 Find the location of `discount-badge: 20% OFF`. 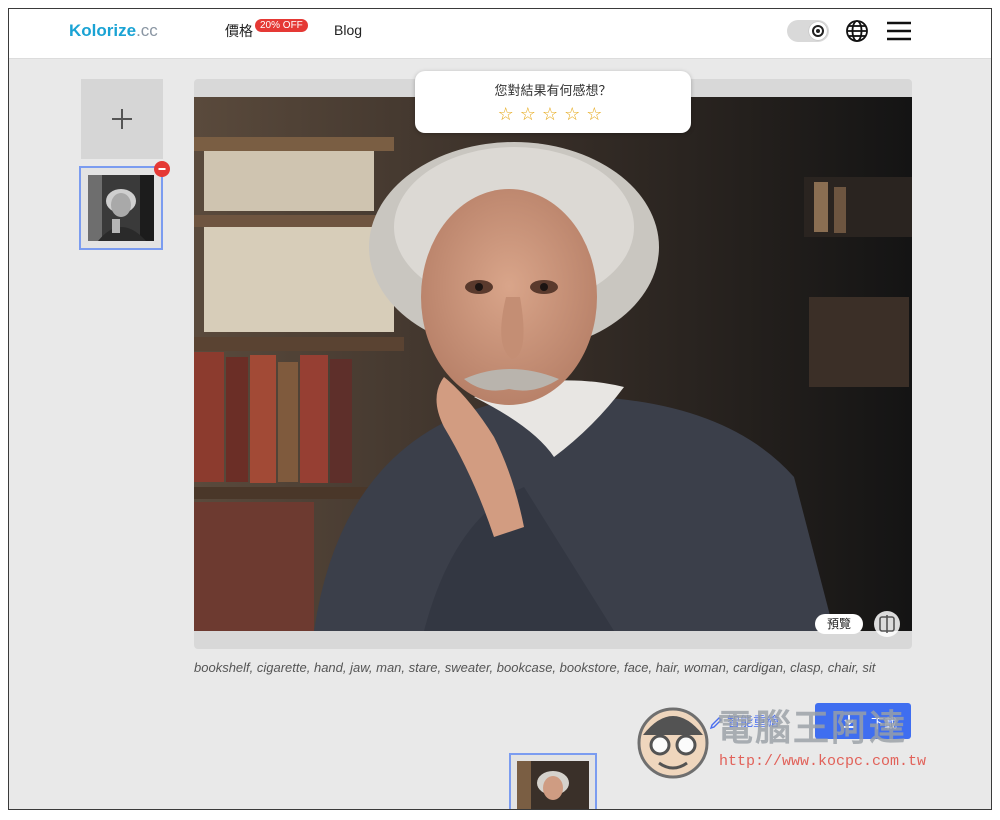

discount-badge: 20% OFF is located at coordinates (281, 25).